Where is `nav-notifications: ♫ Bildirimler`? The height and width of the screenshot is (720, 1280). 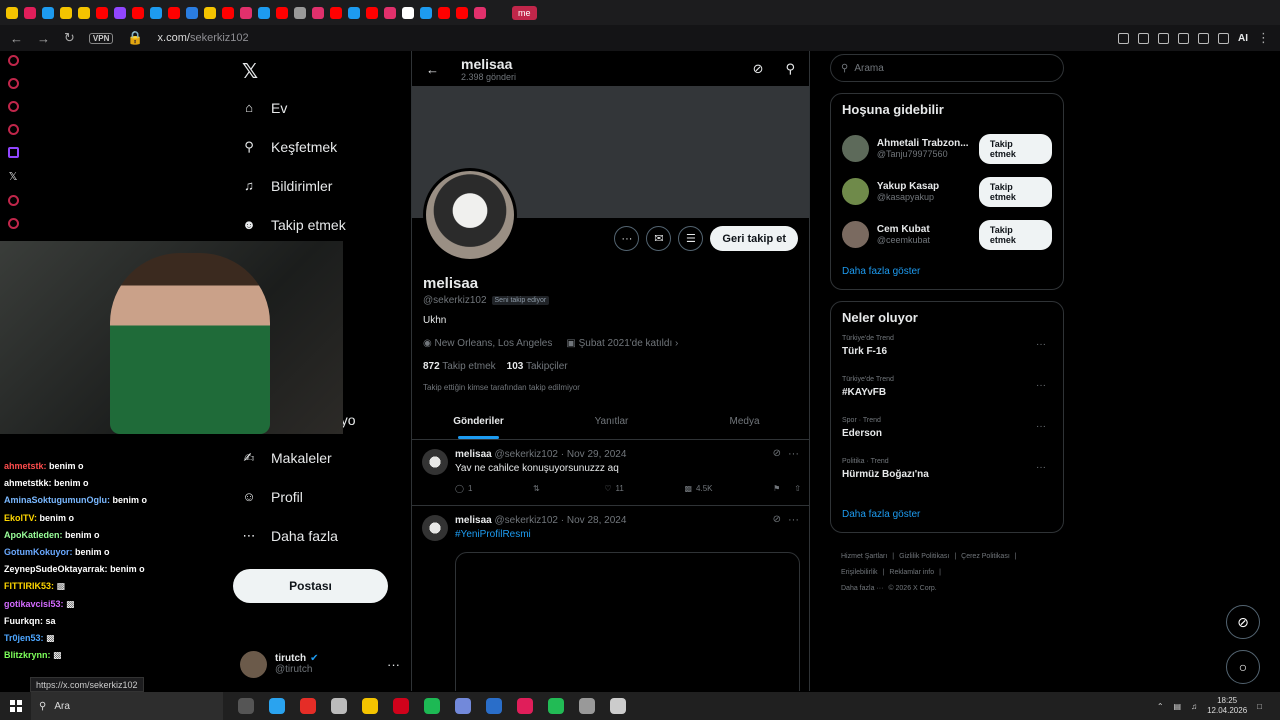 nav-notifications: ♫ Bildirimler is located at coordinates (321, 185).